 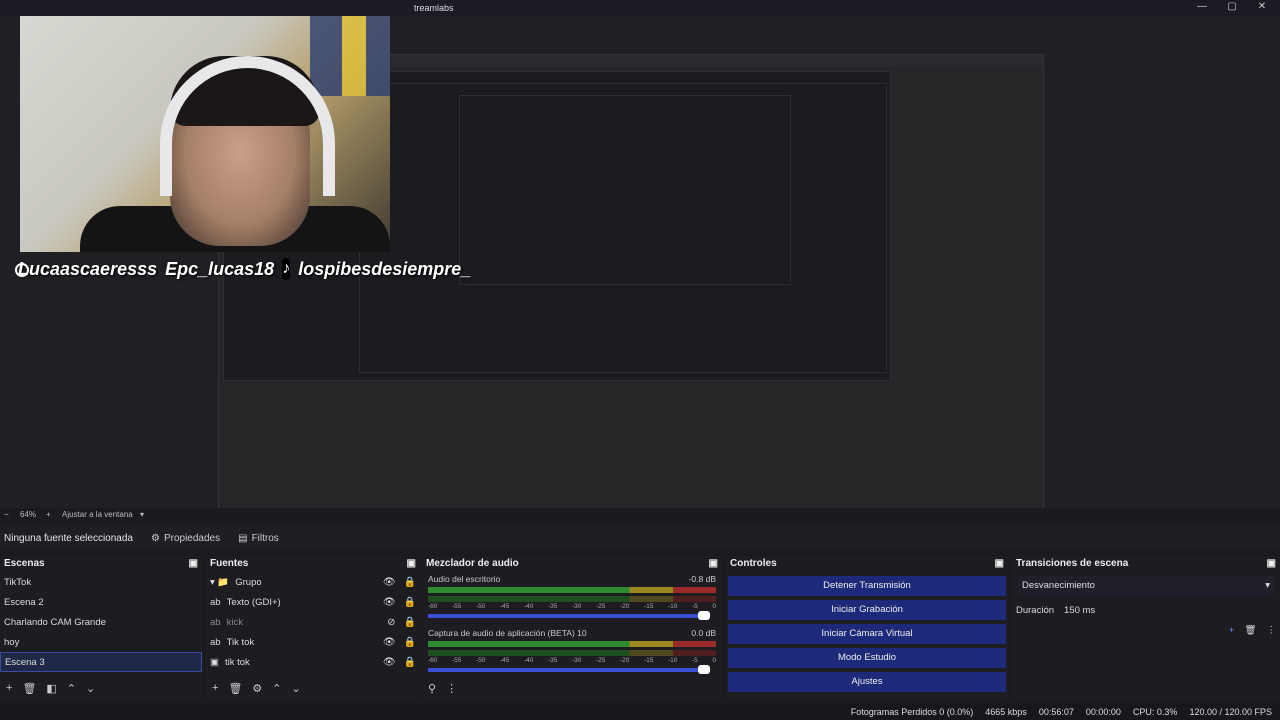 I want to click on image-icon: ▣, so click(x=214, y=662).